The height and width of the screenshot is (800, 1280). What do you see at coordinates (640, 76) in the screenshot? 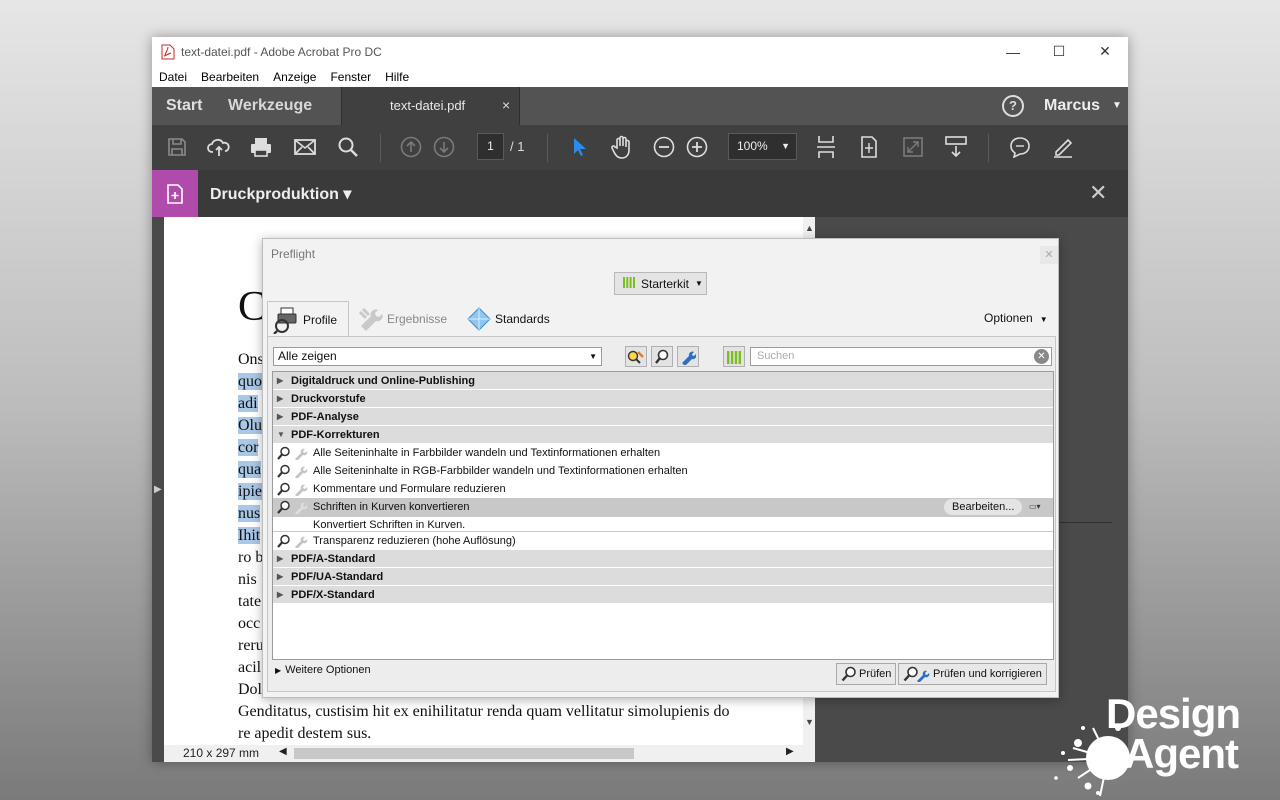
I see `menu-bar: Datei Bearbeiten Anzeige Fenster Hilfe` at bounding box center [640, 76].